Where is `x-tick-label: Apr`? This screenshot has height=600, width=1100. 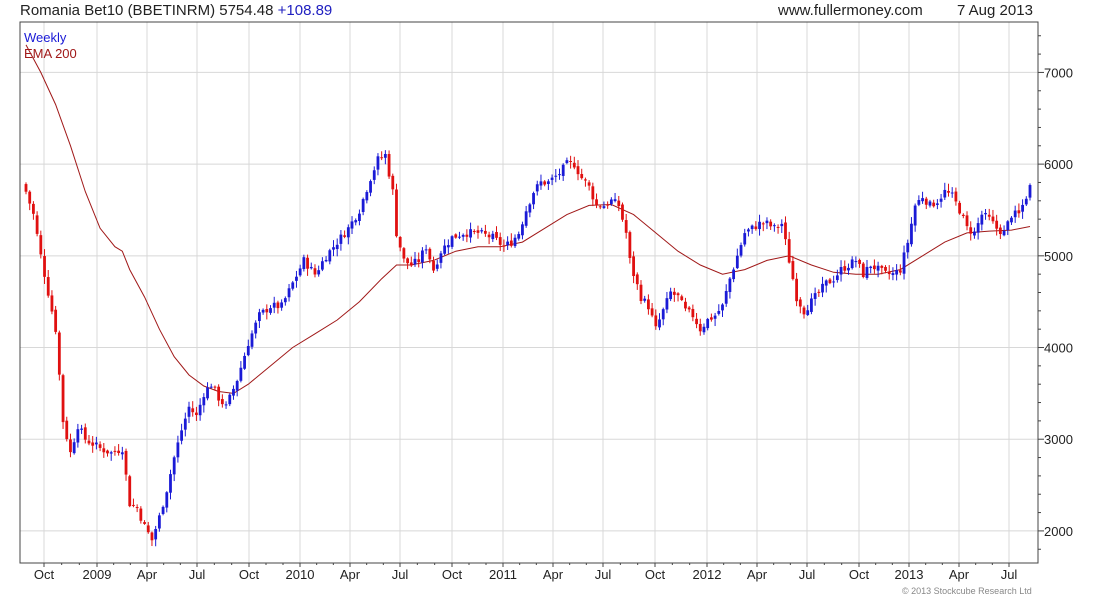 x-tick-label: Apr is located at coordinates (350, 574).